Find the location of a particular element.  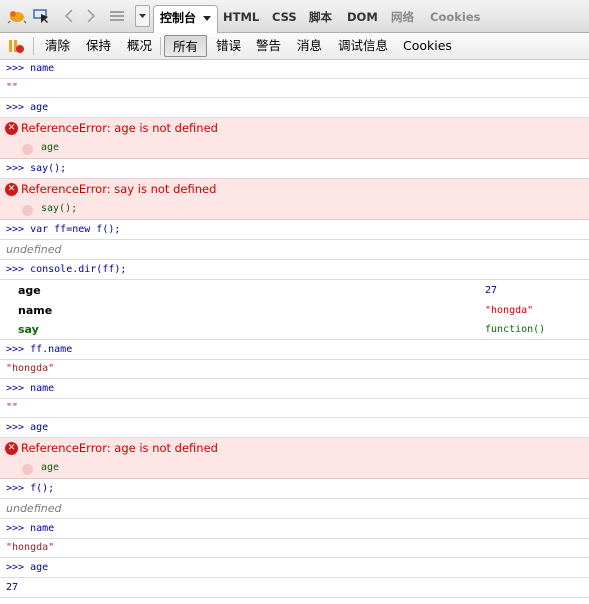

dir-value: 27 is located at coordinates (491, 290).